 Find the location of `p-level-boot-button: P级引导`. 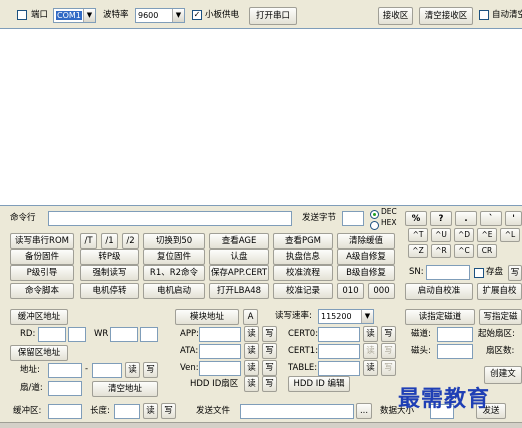

p-level-boot-button: P级引导 is located at coordinates (42, 273).